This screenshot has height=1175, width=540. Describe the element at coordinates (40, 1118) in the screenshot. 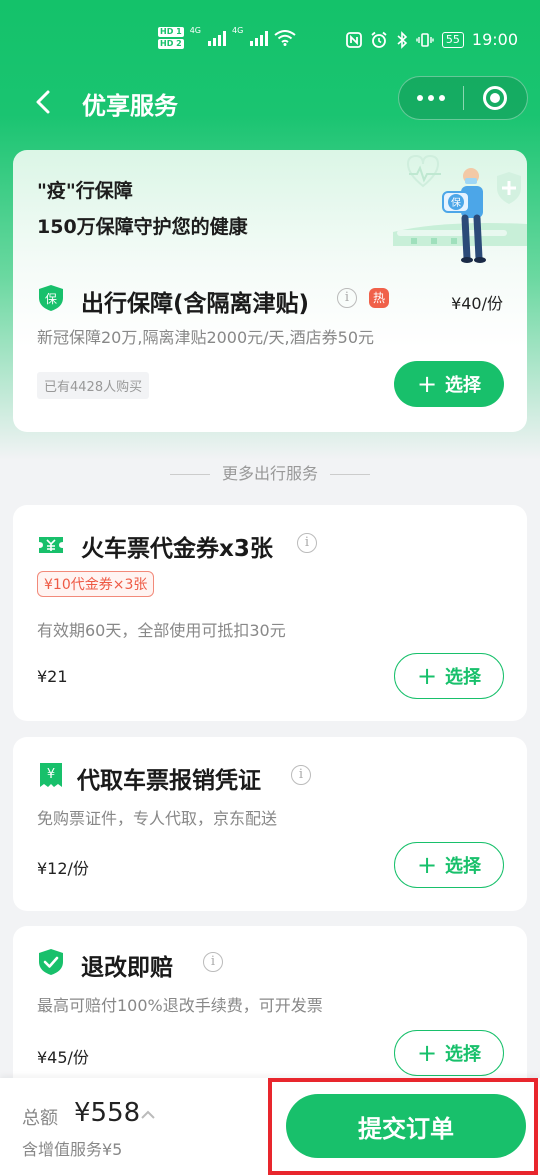

I see `total-label: 总额` at that location.